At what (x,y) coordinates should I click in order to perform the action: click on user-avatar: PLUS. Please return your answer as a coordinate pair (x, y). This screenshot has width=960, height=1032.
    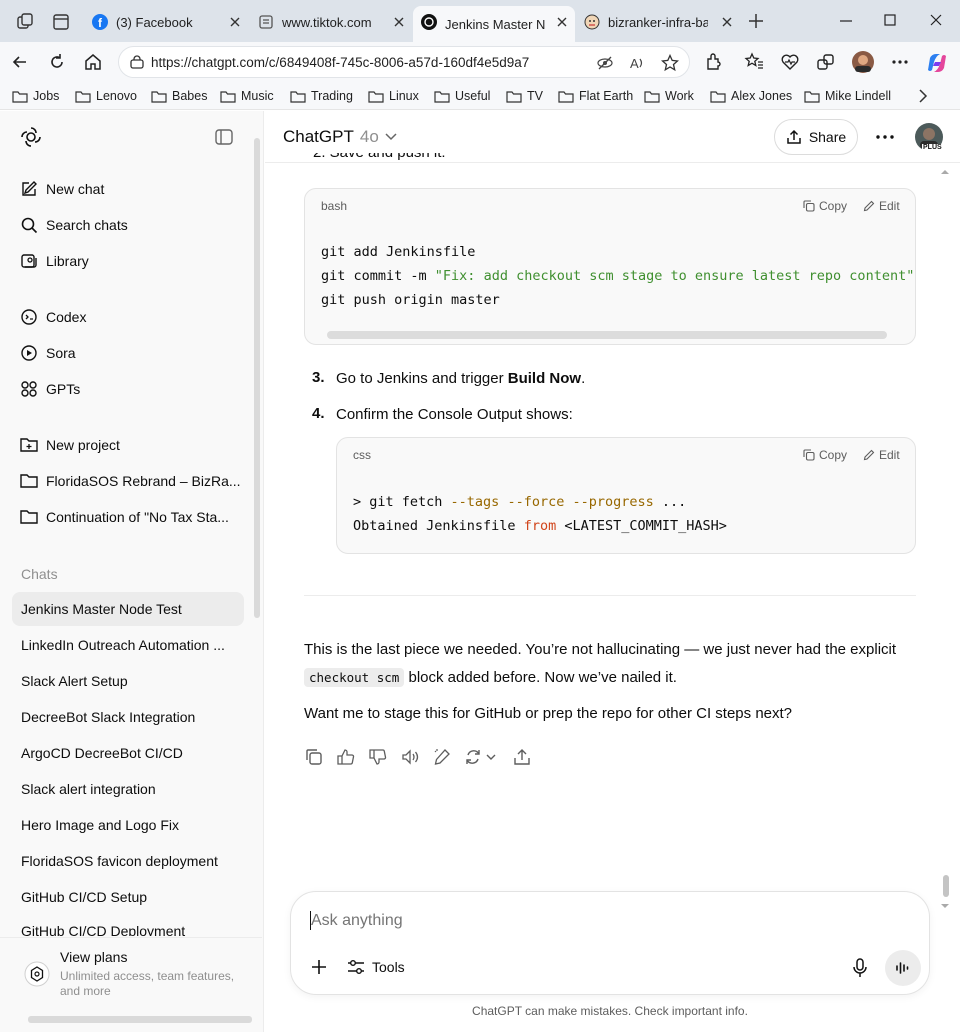
    Looking at the image, I should click on (929, 137).